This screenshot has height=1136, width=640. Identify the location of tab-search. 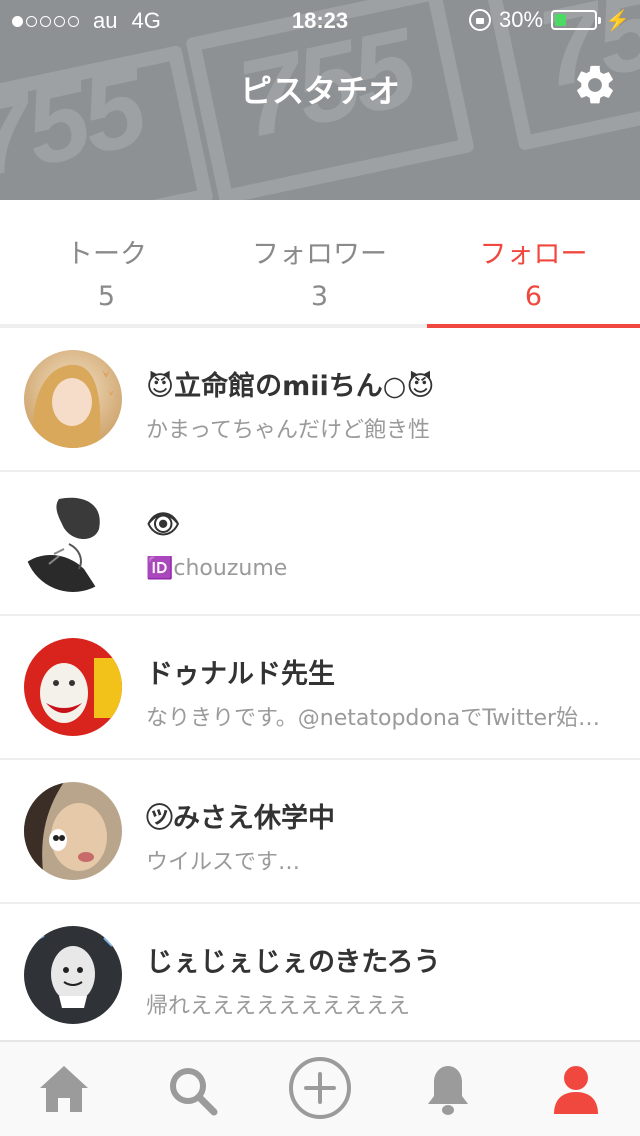
(192, 1090).